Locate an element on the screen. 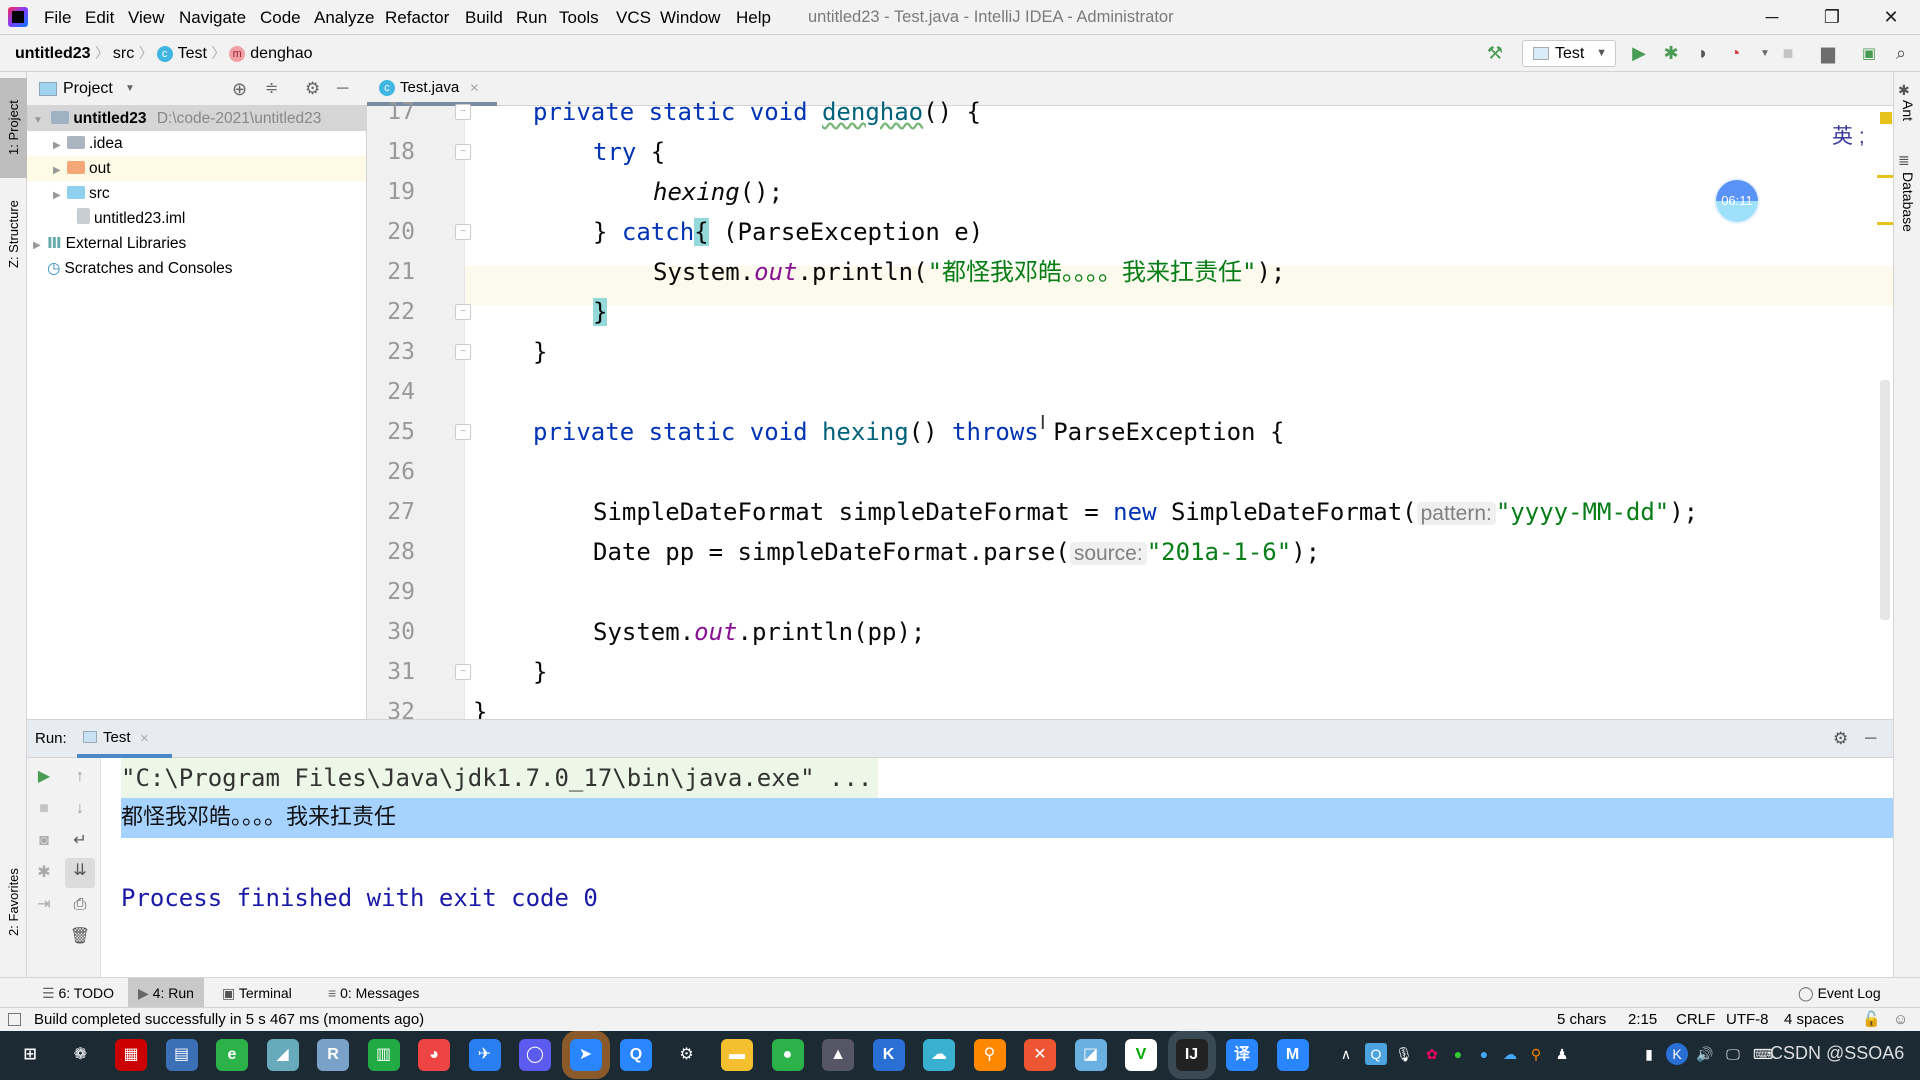 The height and width of the screenshot is (1080, 1920). breadcrumb-project: untitled23 is located at coordinates (53, 53).